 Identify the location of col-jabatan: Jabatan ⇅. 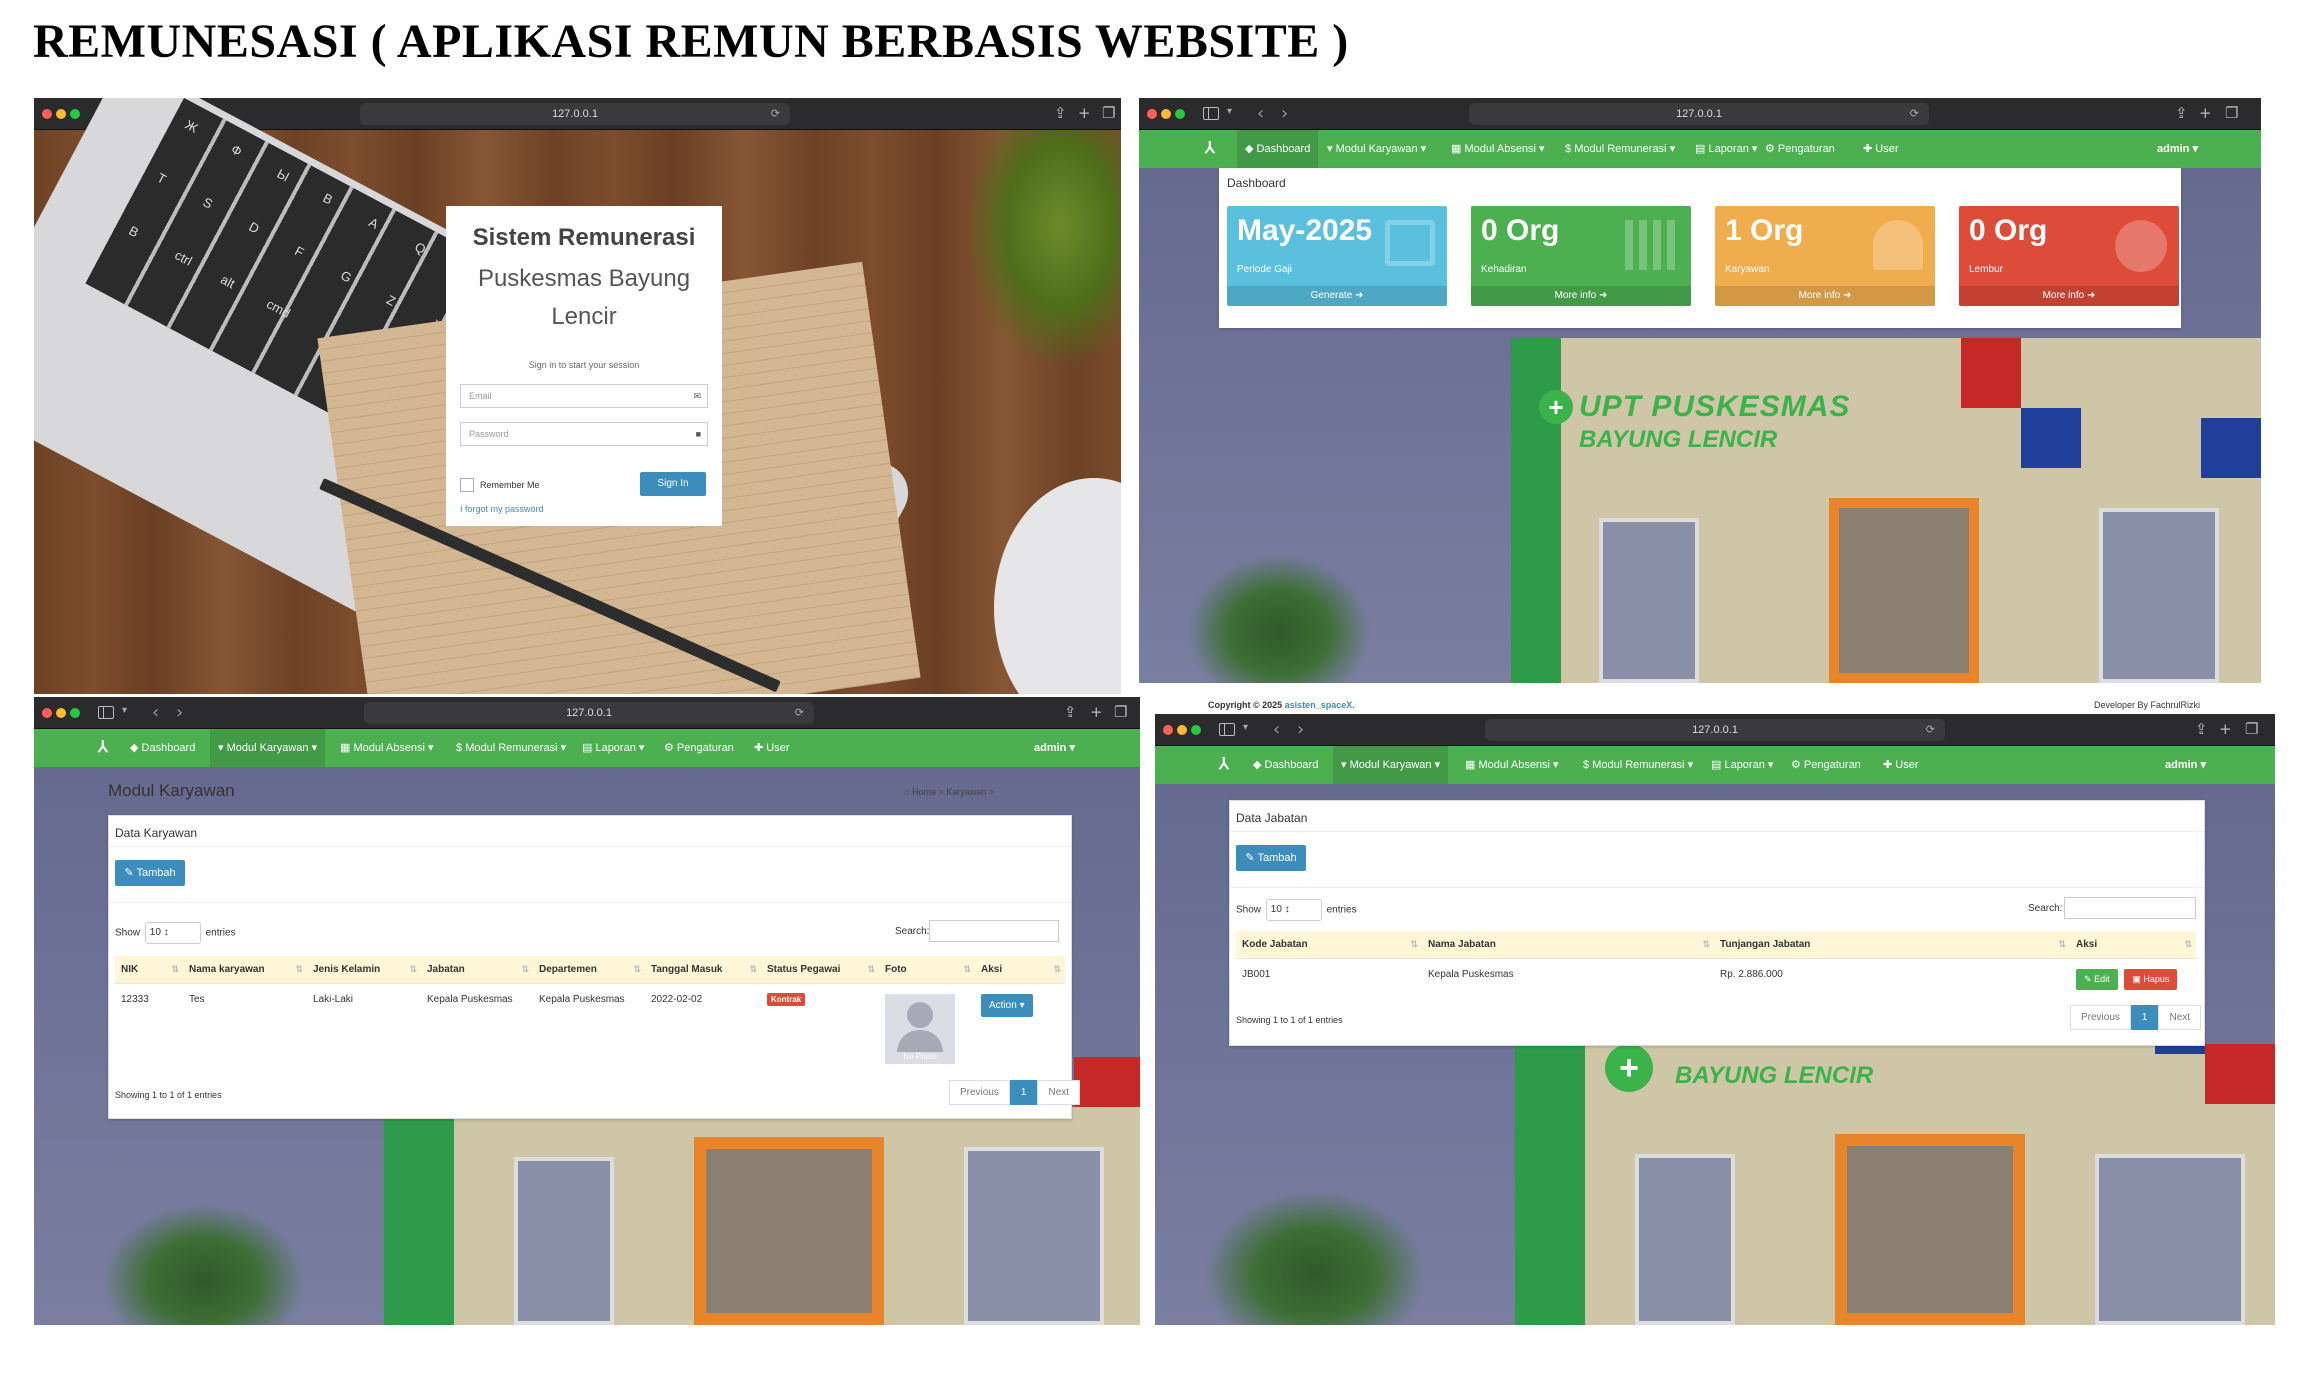
(477, 970).